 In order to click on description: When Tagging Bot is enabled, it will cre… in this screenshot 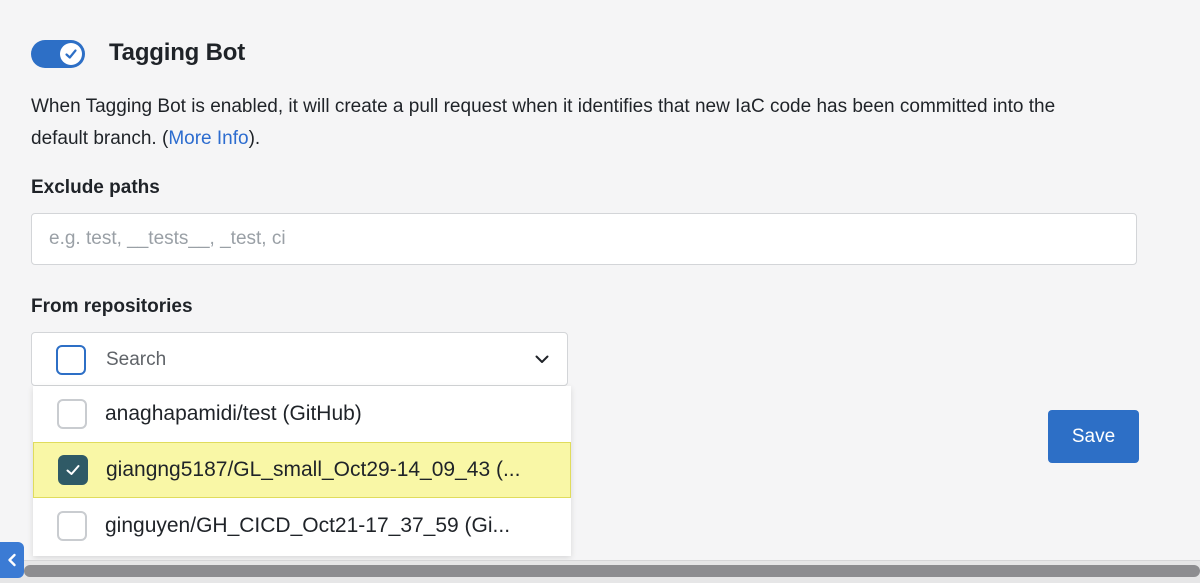, I will do `click(571, 123)`.